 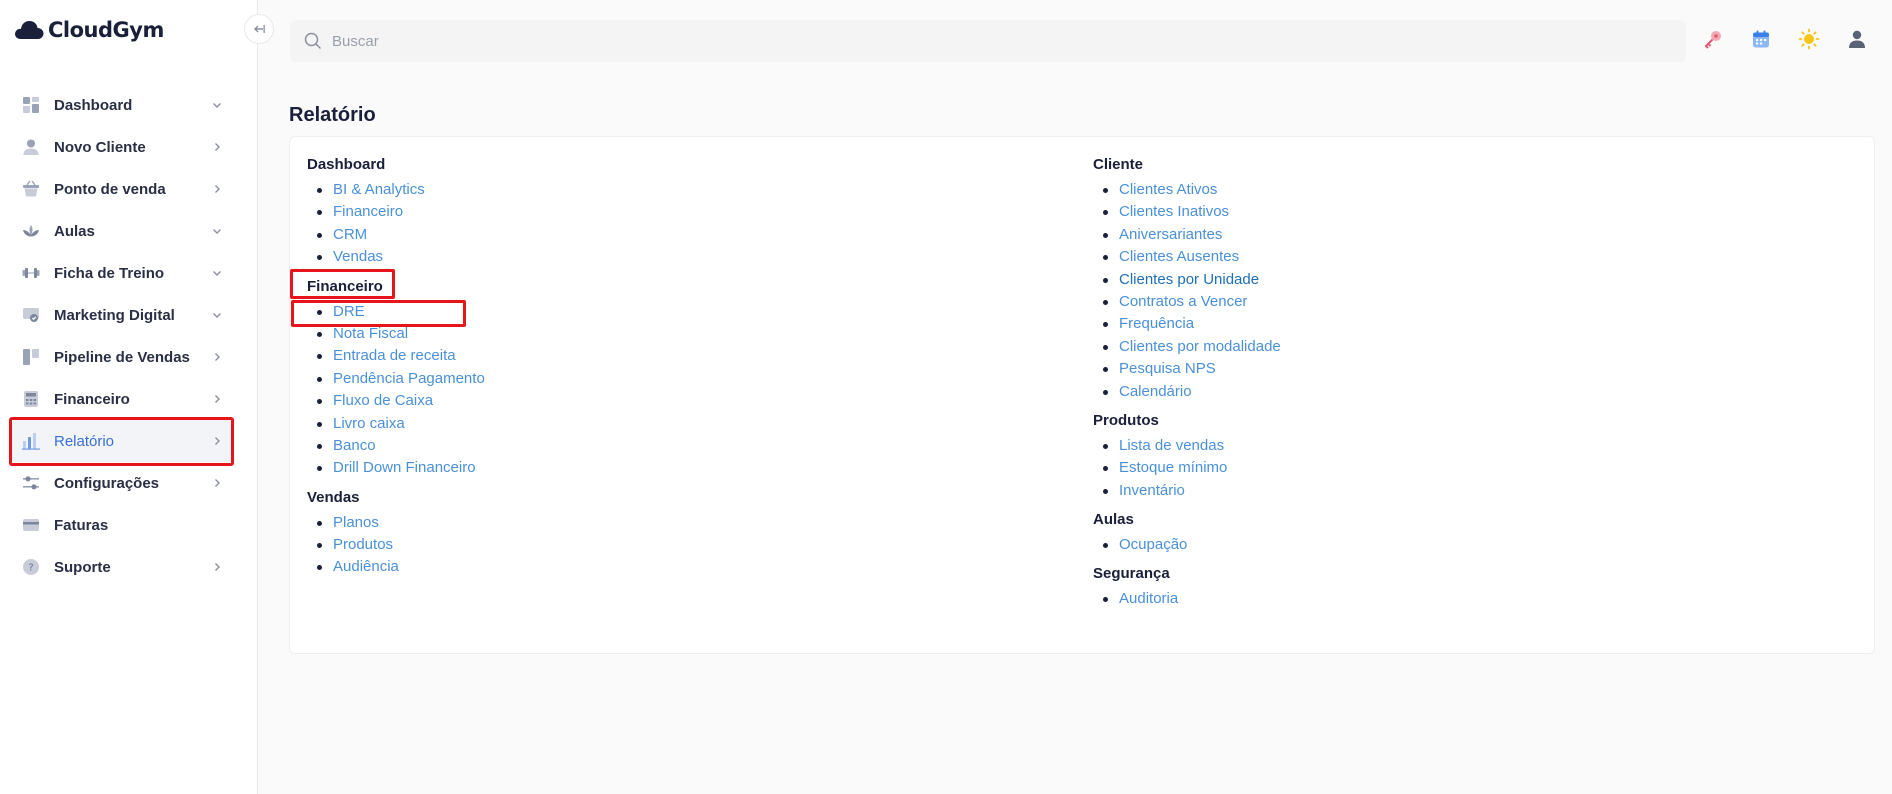 I want to click on report-section-seguranca: Segurança Auditoria, so click(x=1187, y=585).